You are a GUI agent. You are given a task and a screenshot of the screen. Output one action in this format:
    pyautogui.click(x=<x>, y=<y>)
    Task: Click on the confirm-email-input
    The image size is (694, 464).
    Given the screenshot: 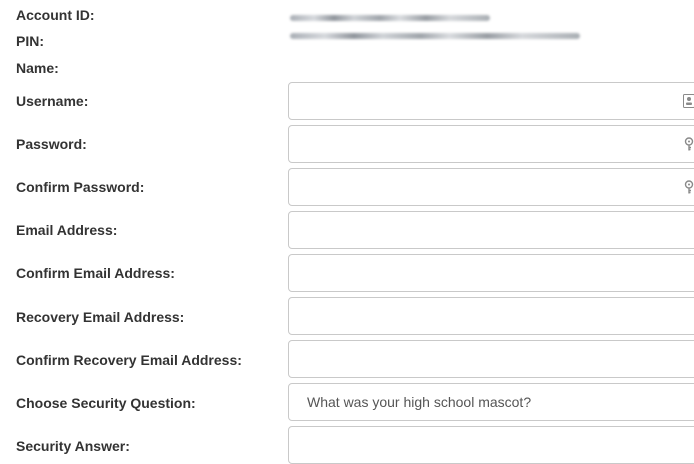 What is the action you would take?
    pyautogui.click(x=491, y=273)
    